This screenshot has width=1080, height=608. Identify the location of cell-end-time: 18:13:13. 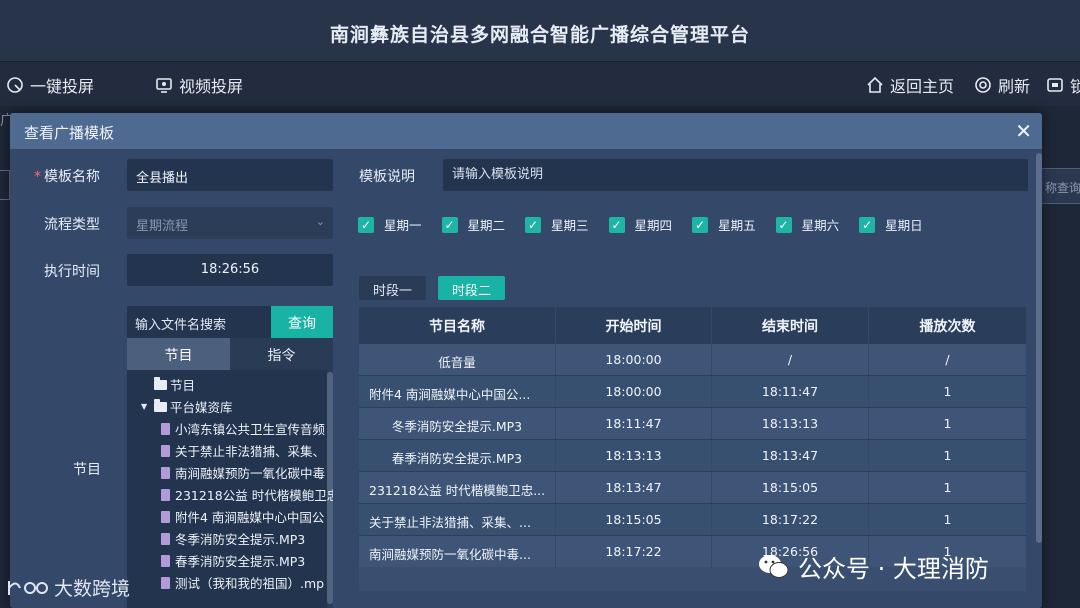
(790, 423).